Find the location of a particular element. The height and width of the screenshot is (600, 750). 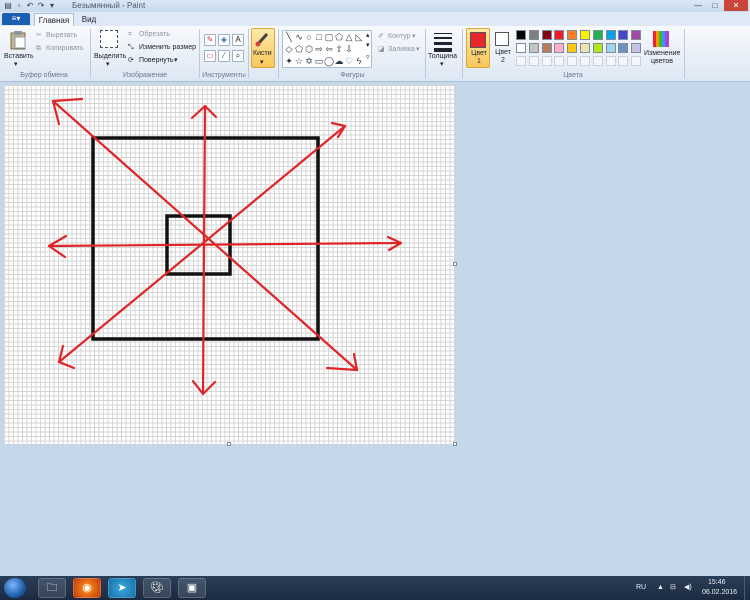

select-button: Выделить is located at coordinates (110, 56).